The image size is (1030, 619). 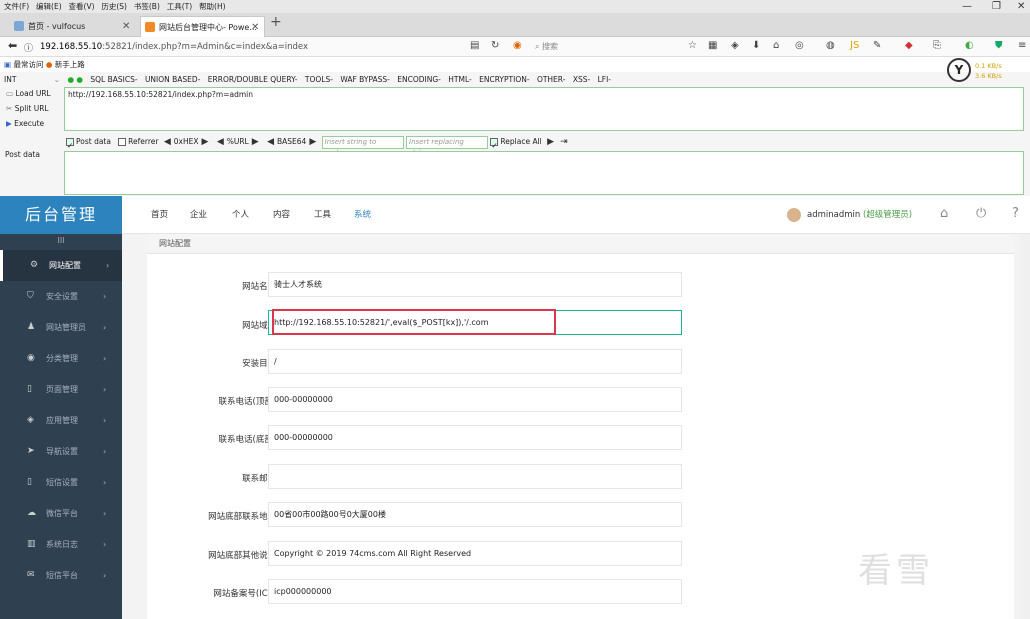 What do you see at coordinates (362, 215) in the screenshot?
I see `nav-system: 系统` at bounding box center [362, 215].